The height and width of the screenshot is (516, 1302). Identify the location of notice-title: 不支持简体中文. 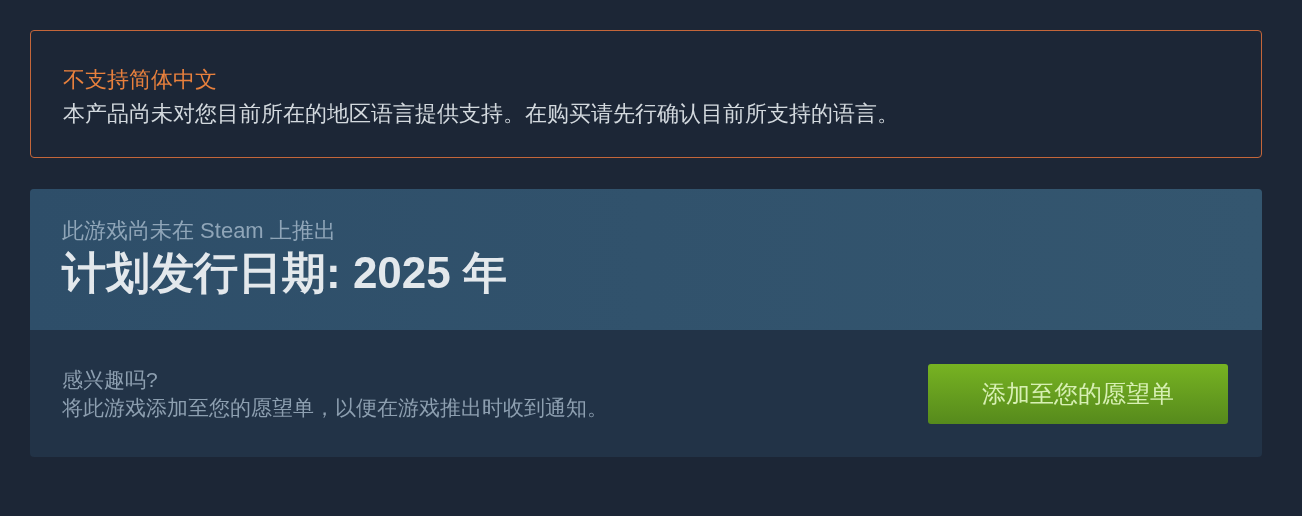
(140, 80).